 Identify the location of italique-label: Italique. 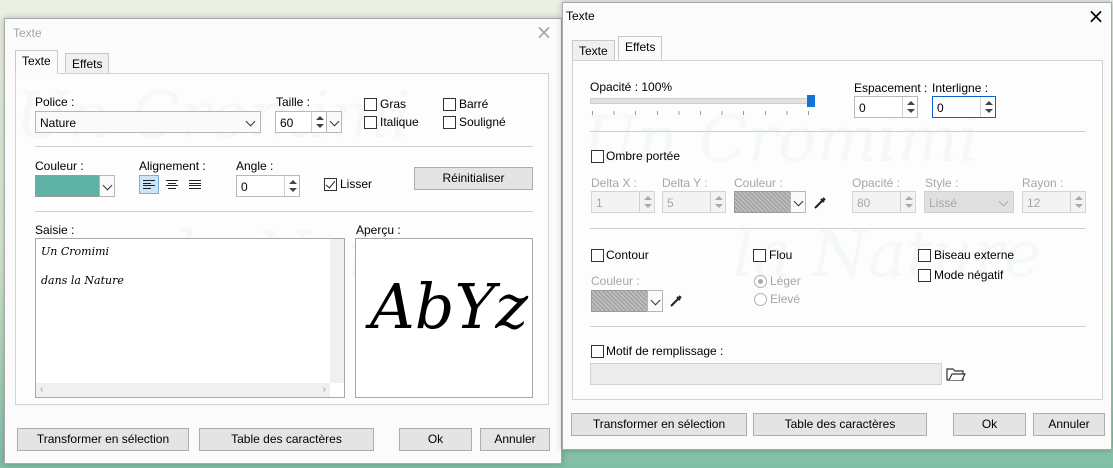
(399, 122).